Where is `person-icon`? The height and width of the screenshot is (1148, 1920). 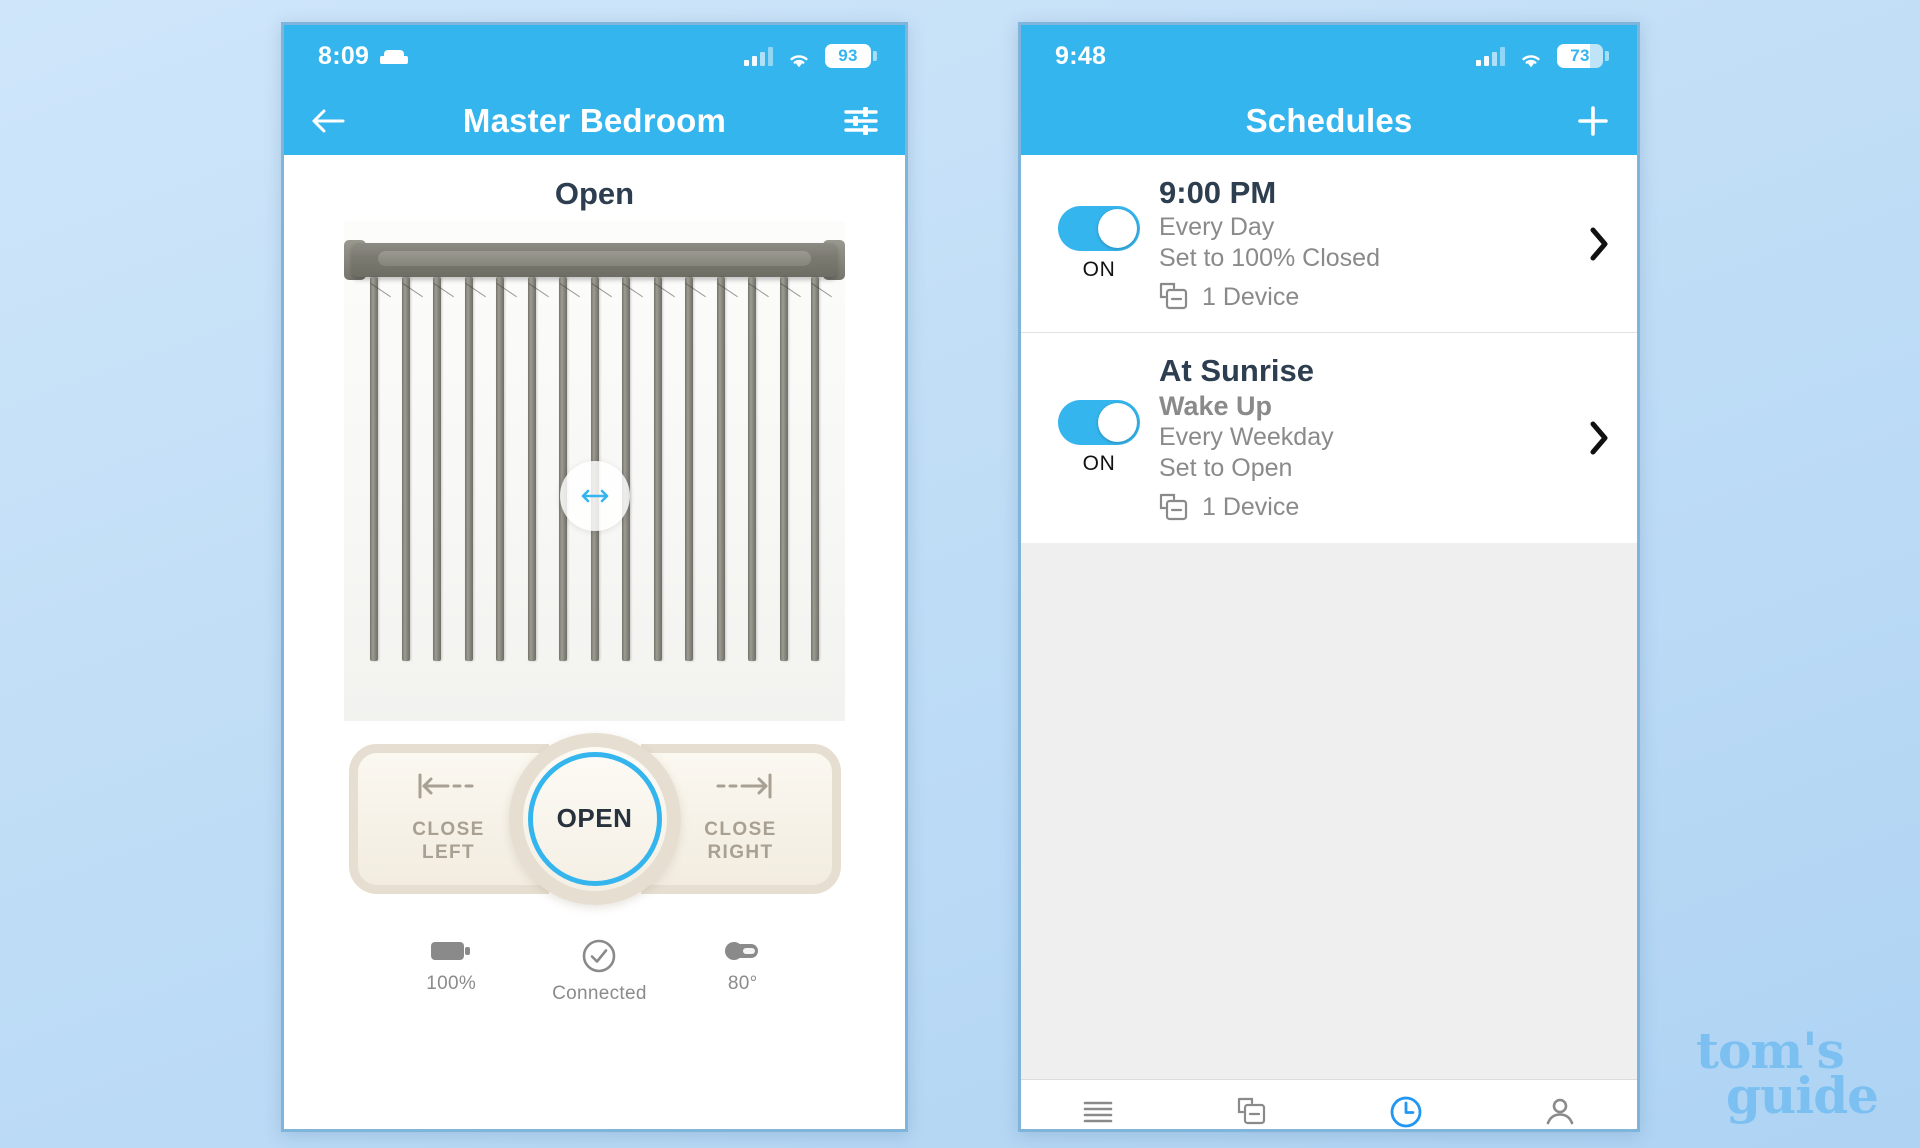 person-icon is located at coordinates (1560, 1111).